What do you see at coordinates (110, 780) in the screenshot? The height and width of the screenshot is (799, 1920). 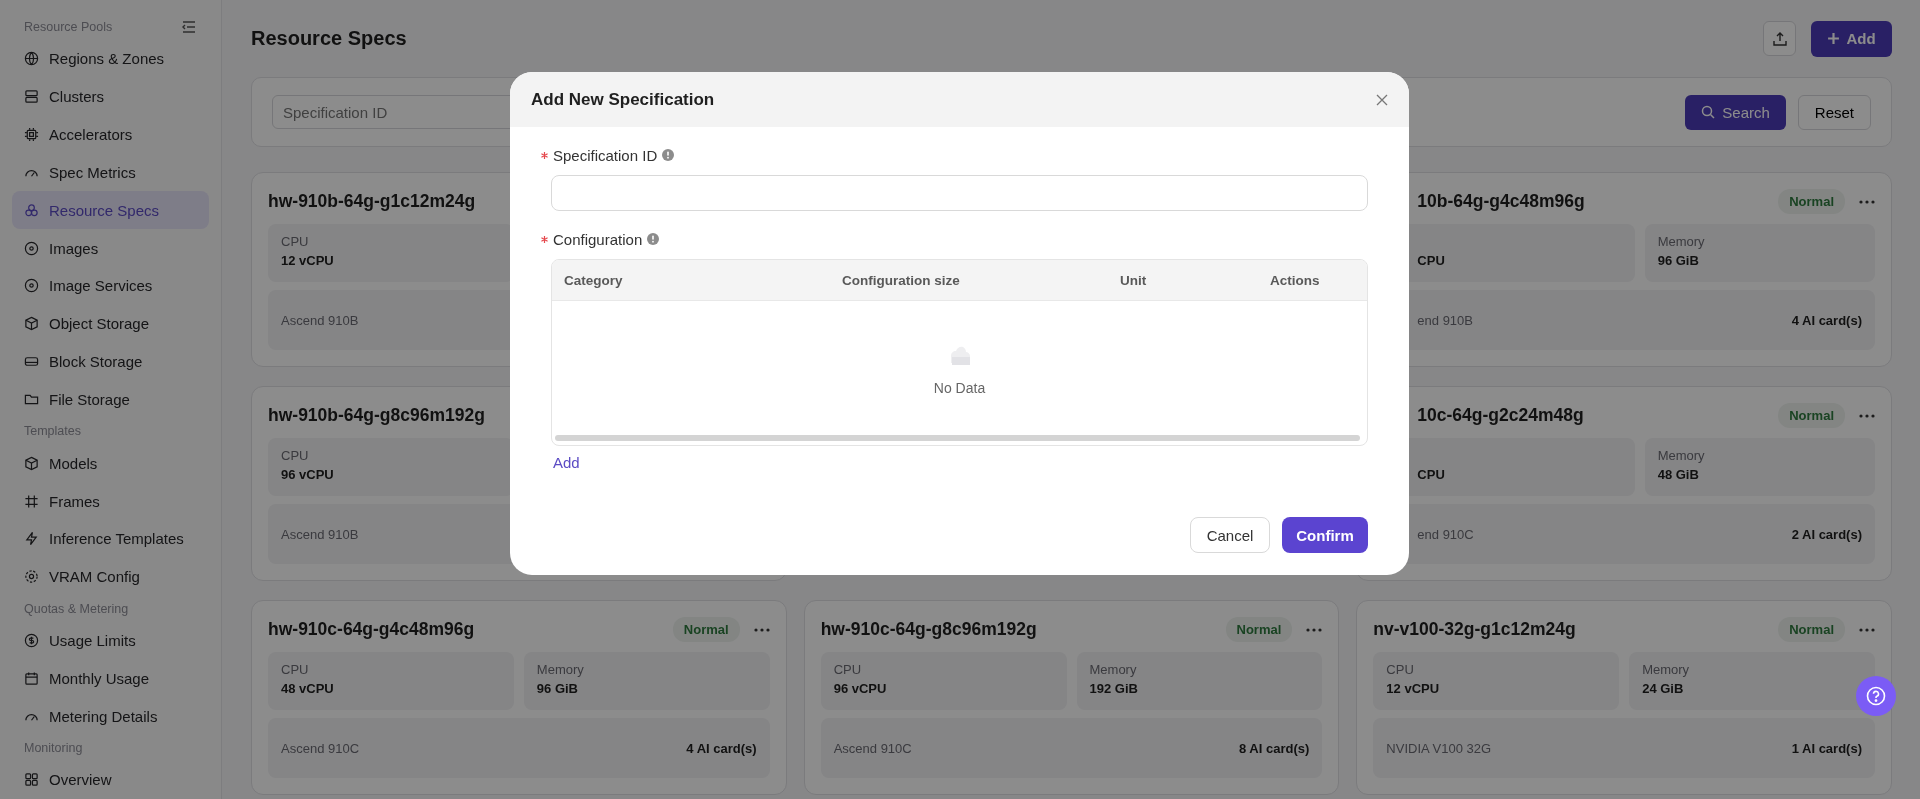 I see `nav-item: Overview` at bounding box center [110, 780].